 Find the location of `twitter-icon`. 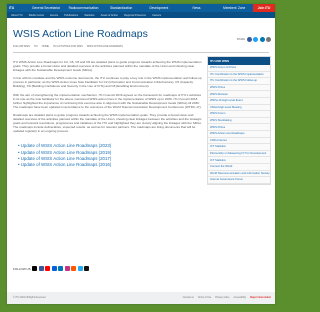

twitter-icon is located at coordinates (255, 39).